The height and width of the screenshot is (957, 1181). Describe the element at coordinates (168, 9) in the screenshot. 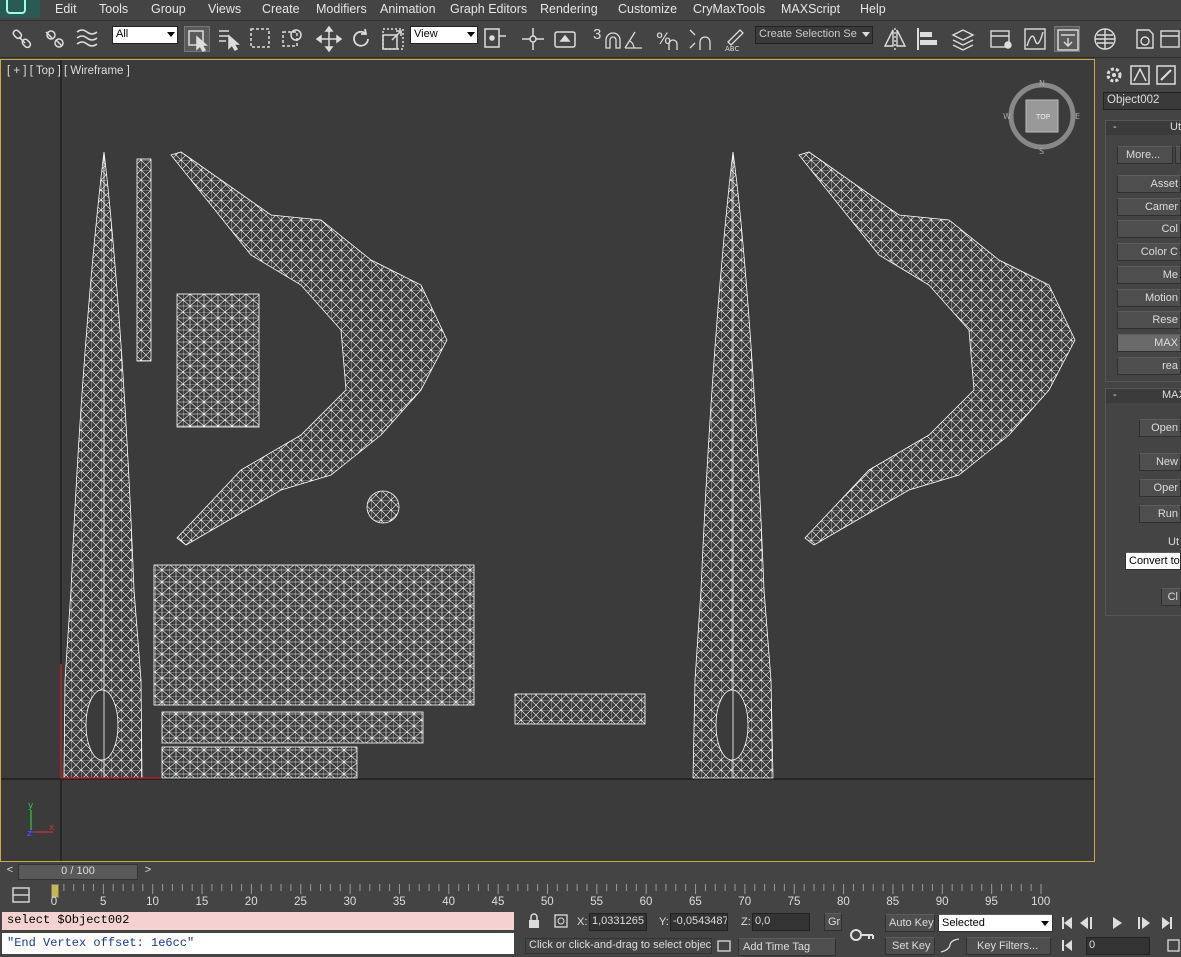

I see `menu-group: Group` at that location.